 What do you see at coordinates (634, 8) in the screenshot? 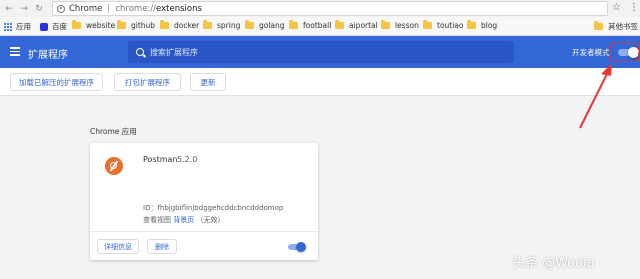
I see `more-menu-icon: ⋮` at bounding box center [634, 8].